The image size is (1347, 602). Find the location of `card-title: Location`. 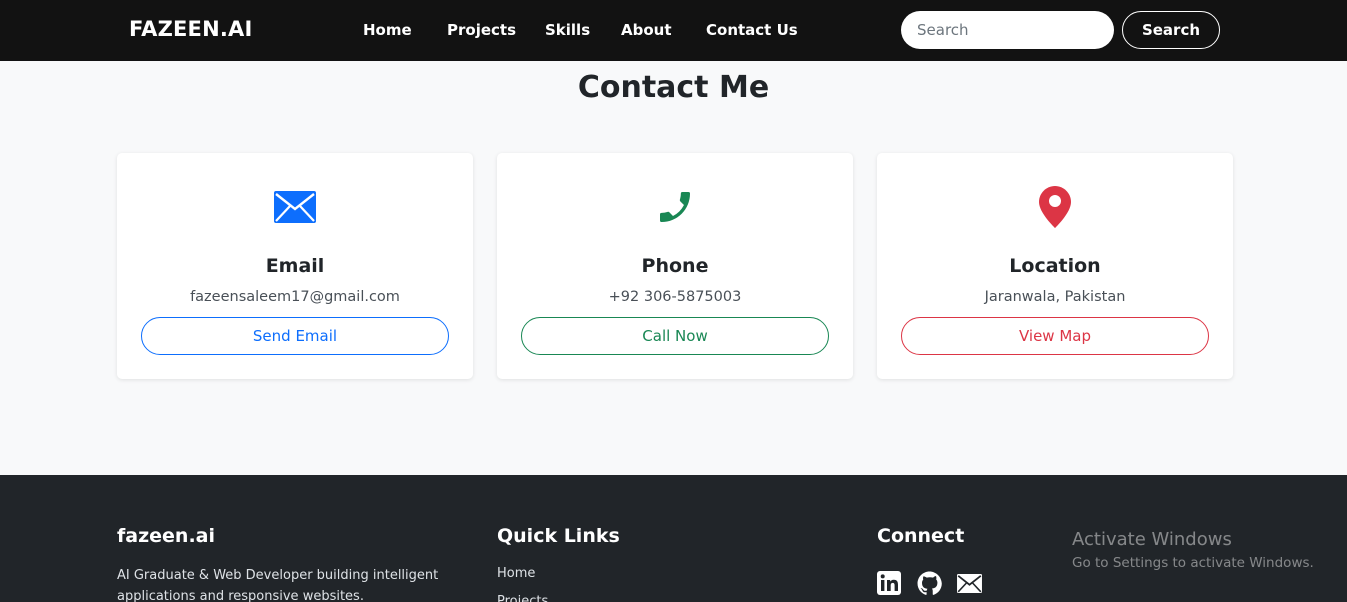

card-title: Location is located at coordinates (1055, 266).